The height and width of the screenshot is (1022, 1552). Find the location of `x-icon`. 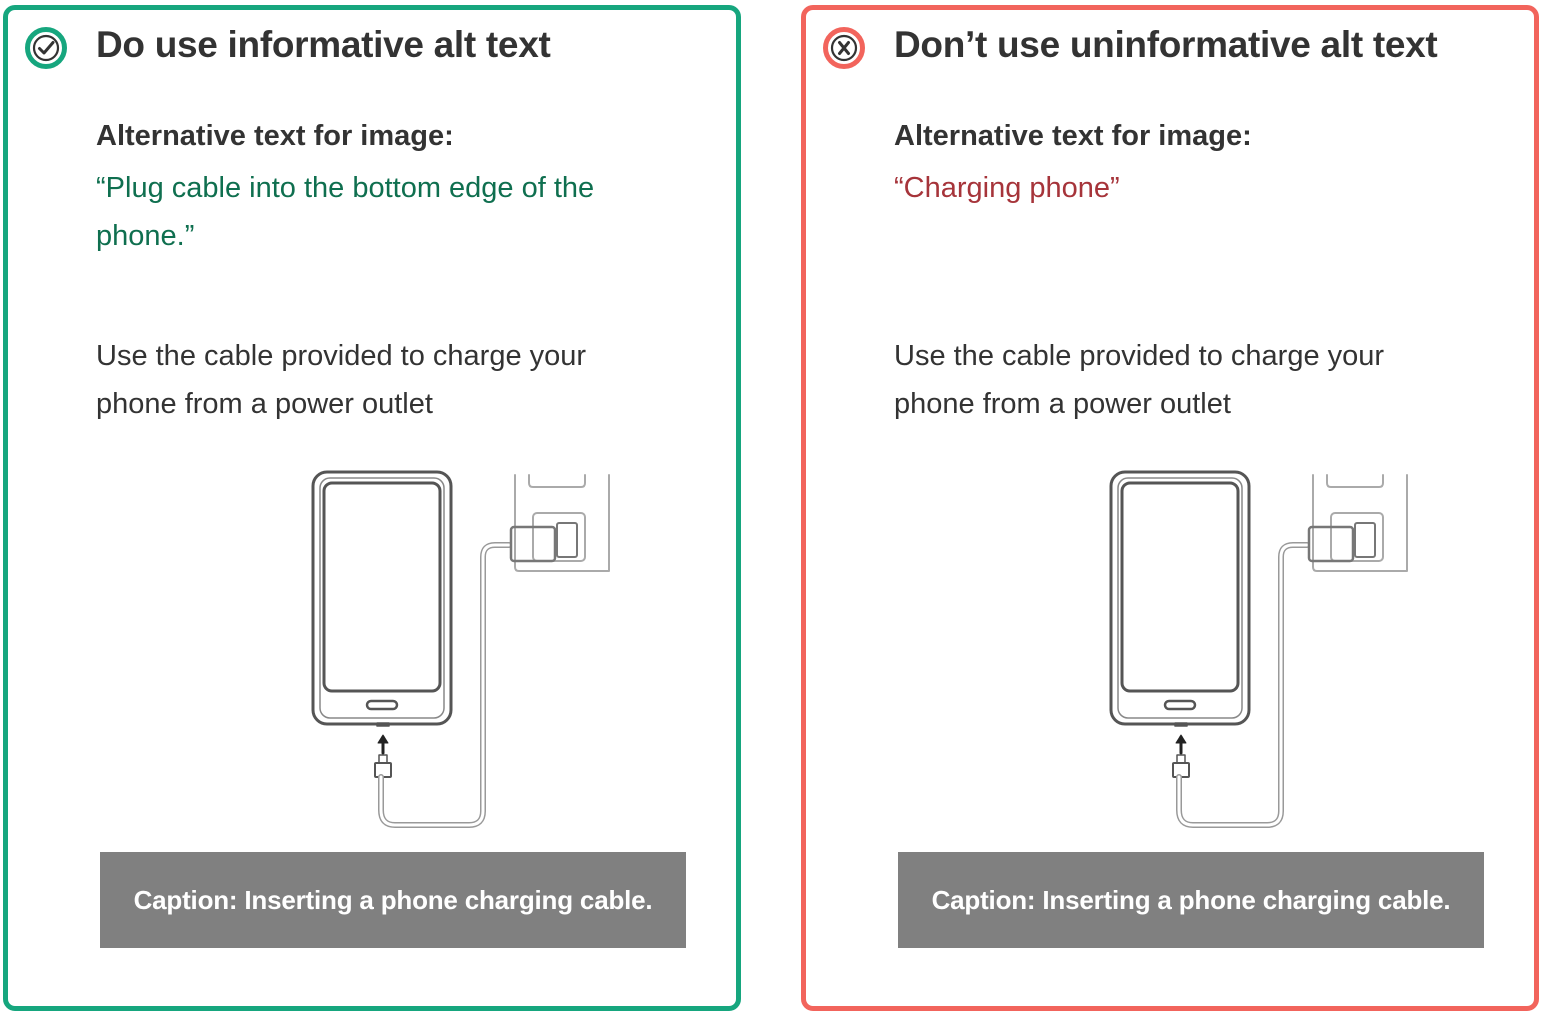

x-icon is located at coordinates (844, 48).